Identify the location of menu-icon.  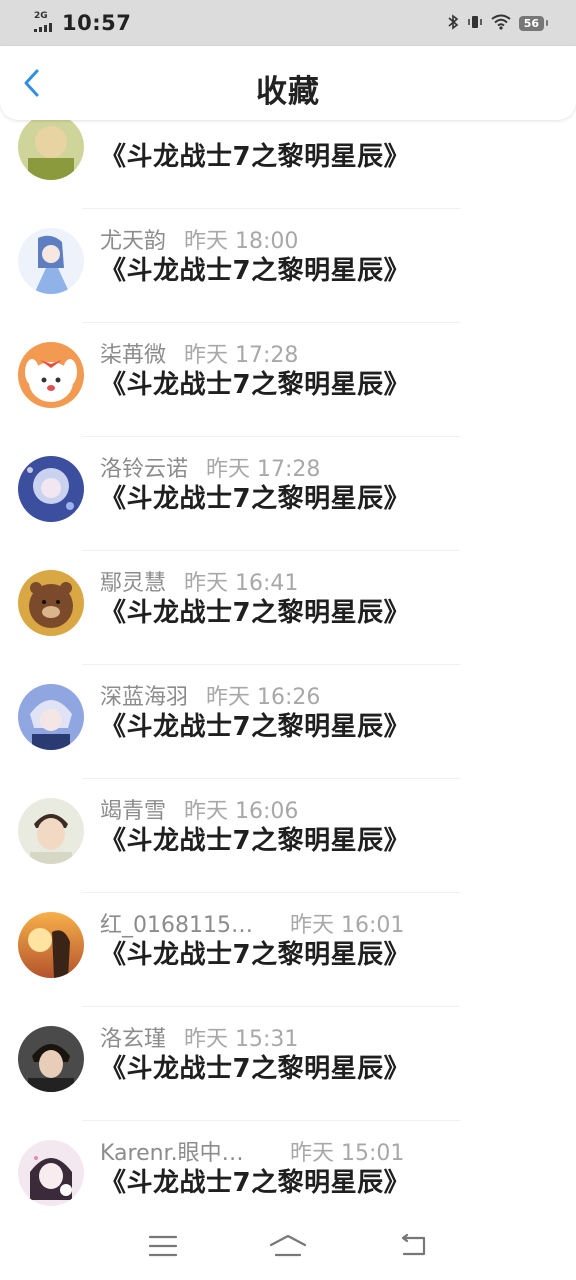
(162, 1246).